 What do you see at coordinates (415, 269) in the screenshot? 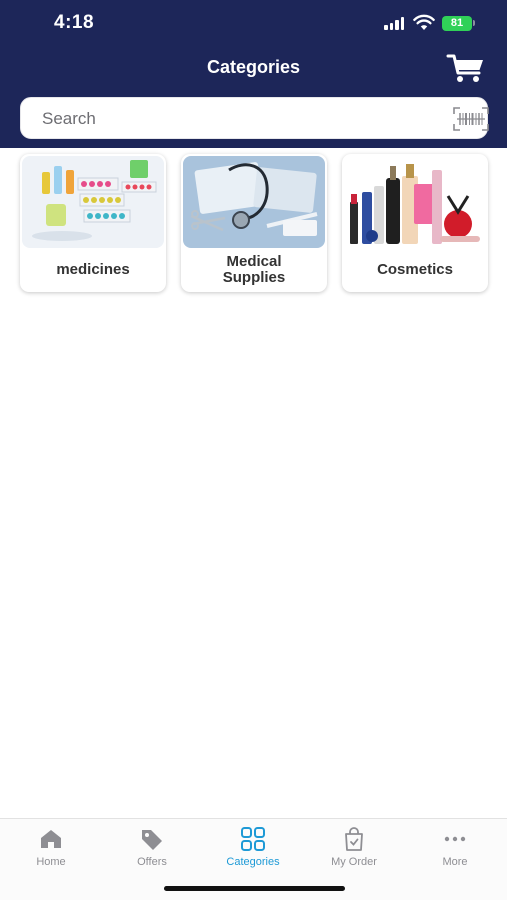
I see `category-label: Cosmetics` at bounding box center [415, 269].